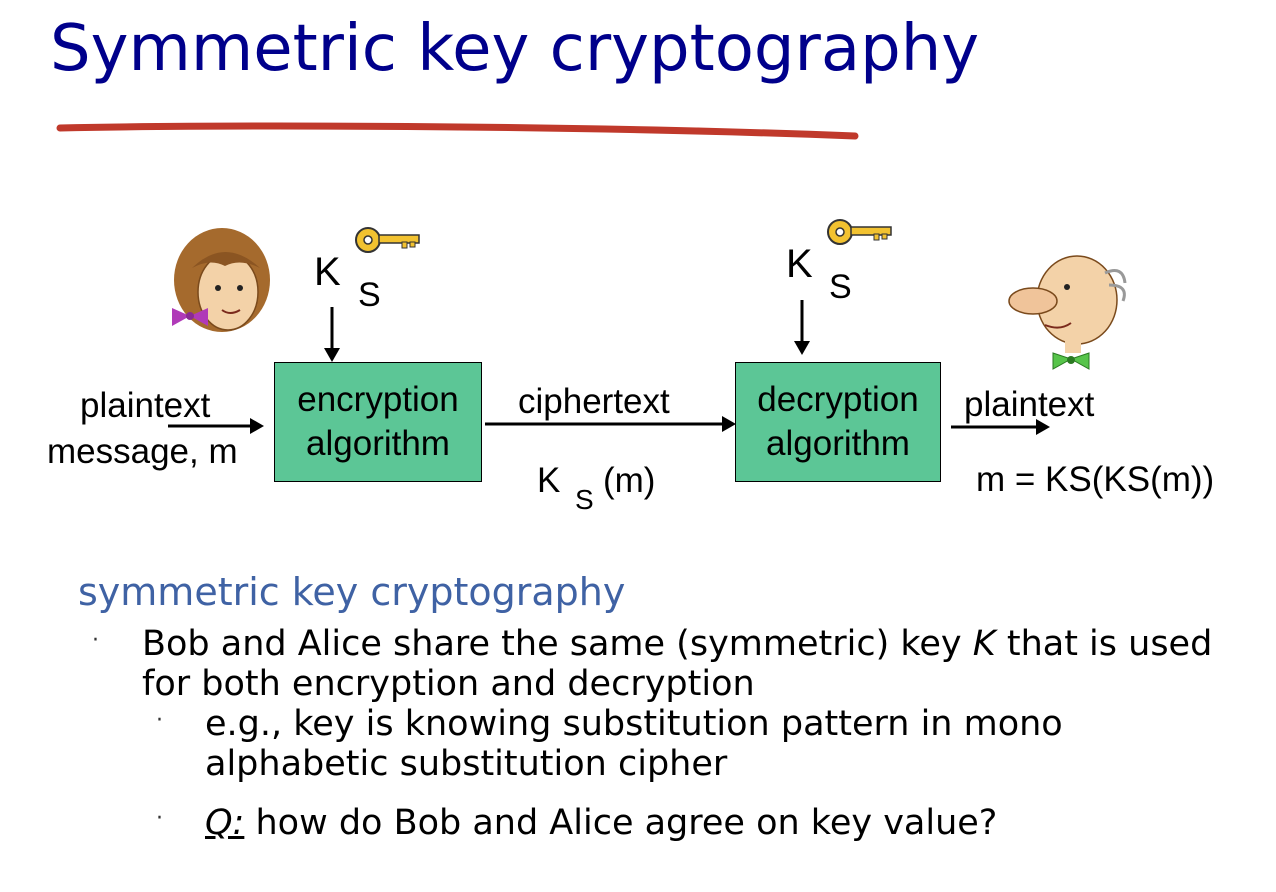 The image size is (1276, 892). Describe the element at coordinates (584, 499) in the screenshot. I see `ciphertext-value-sub: S` at that location.